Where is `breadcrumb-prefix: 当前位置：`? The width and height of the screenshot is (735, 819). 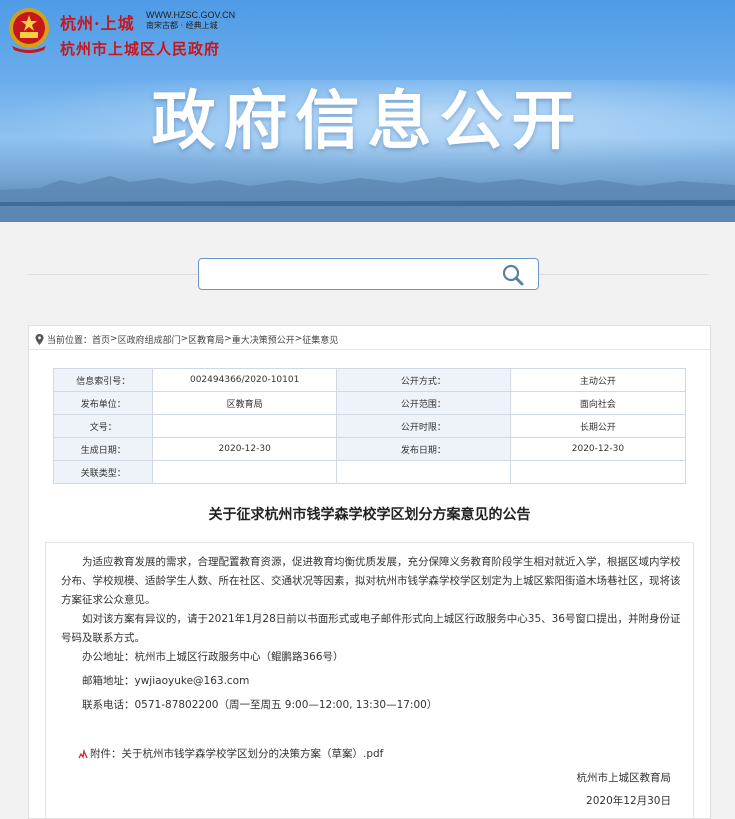 breadcrumb-prefix: 当前位置： is located at coordinates (70, 340).